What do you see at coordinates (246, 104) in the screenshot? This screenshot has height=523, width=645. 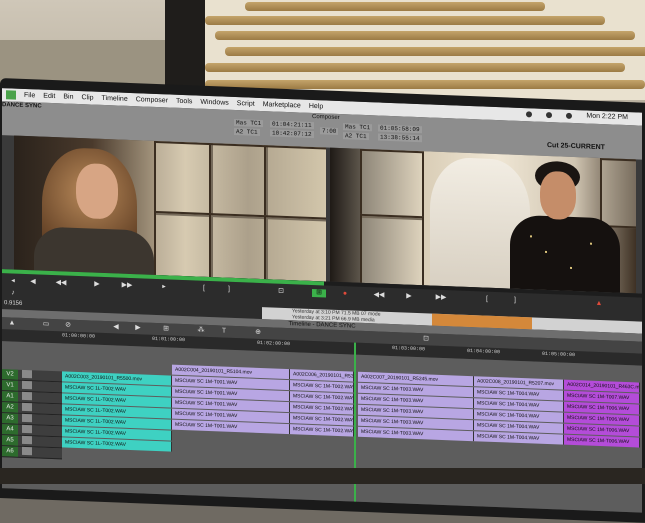 I see `menu-script: Script` at bounding box center [246, 104].